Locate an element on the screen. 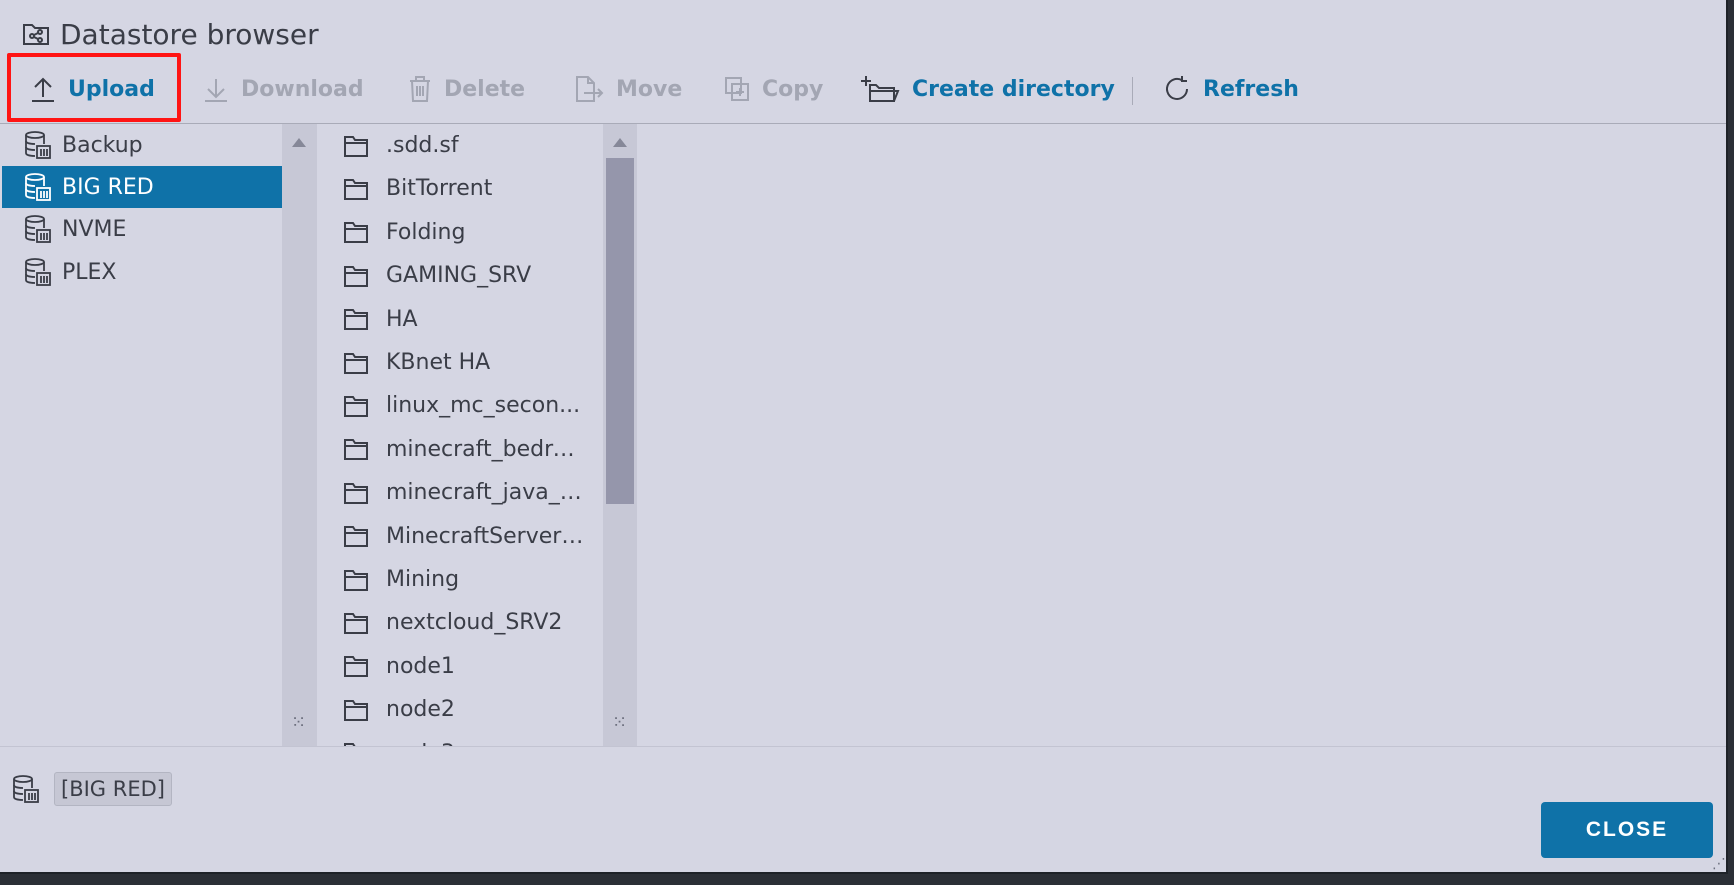  folder-item: nextcloud_SRV2 is located at coordinates (460, 622).